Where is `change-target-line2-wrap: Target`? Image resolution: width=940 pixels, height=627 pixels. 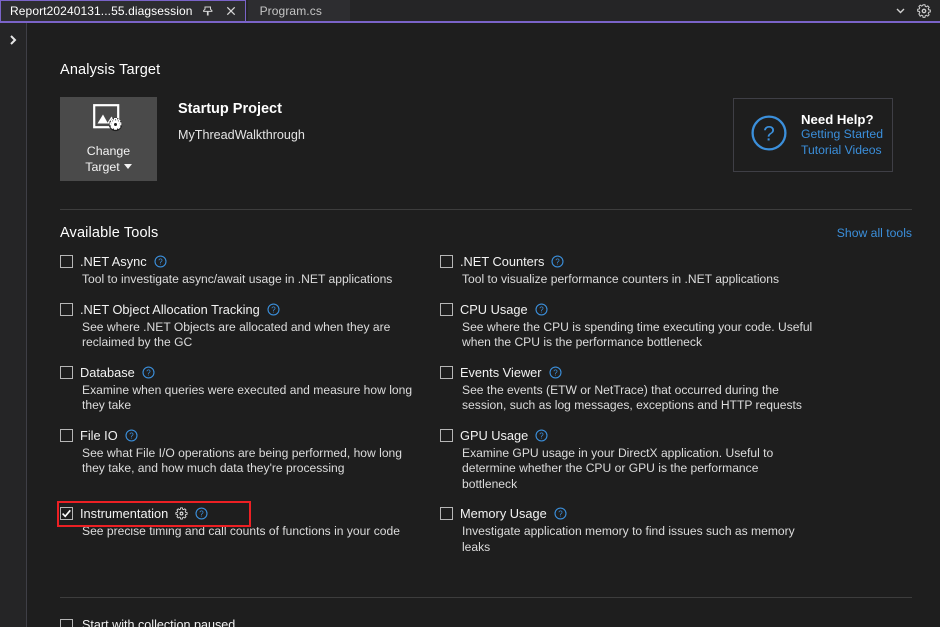
change-target-line2-wrap: Target is located at coordinates (108, 167).